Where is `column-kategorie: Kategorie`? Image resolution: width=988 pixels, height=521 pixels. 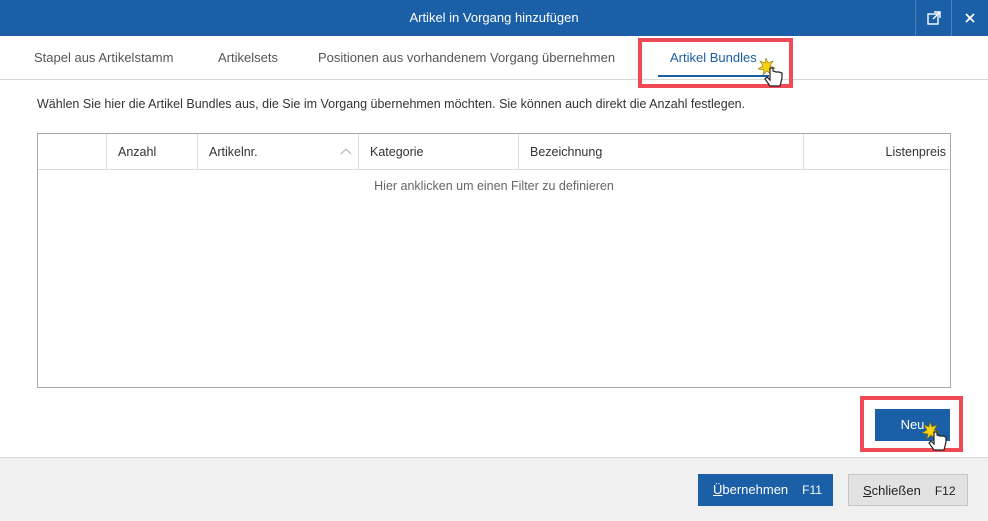
column-kategorie: Kategorie is located at coordinates (439, 152).